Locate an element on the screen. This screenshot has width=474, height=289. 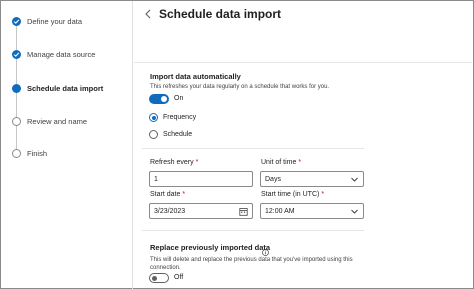
radio-frequency: Frequency is located at coordinates (172, 117).